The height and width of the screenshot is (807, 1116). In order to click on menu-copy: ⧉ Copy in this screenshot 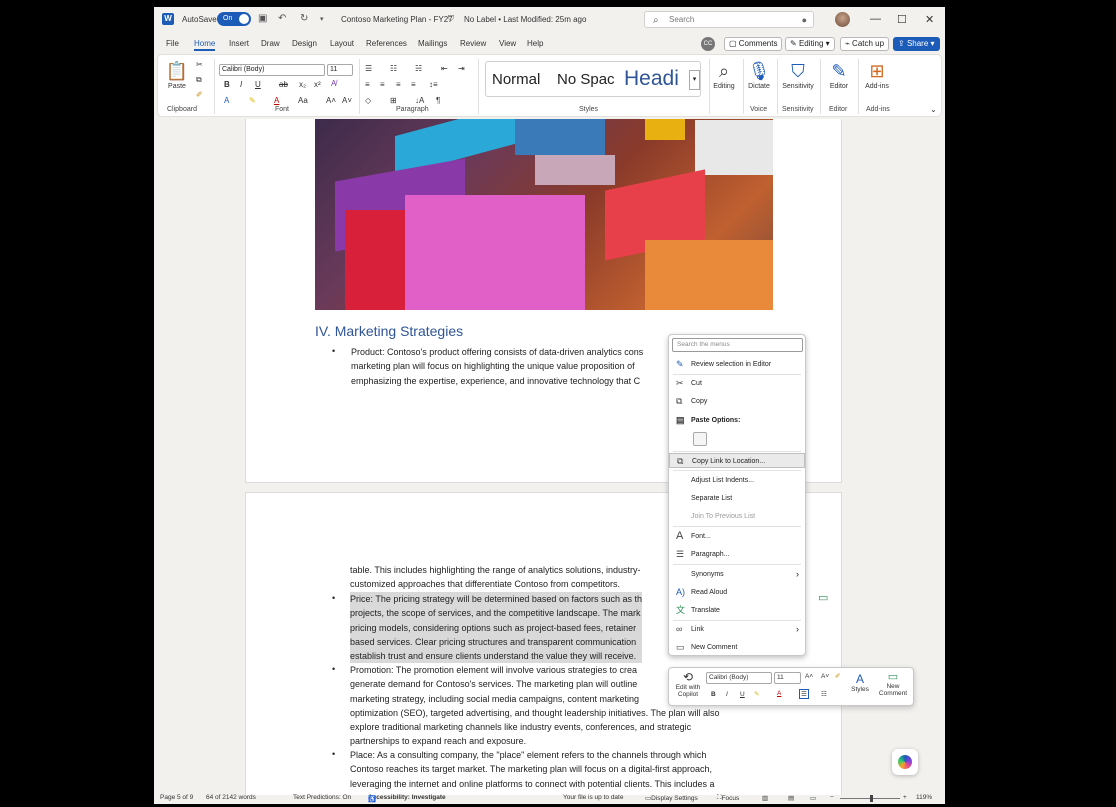, I will do `click(737, 401)`.